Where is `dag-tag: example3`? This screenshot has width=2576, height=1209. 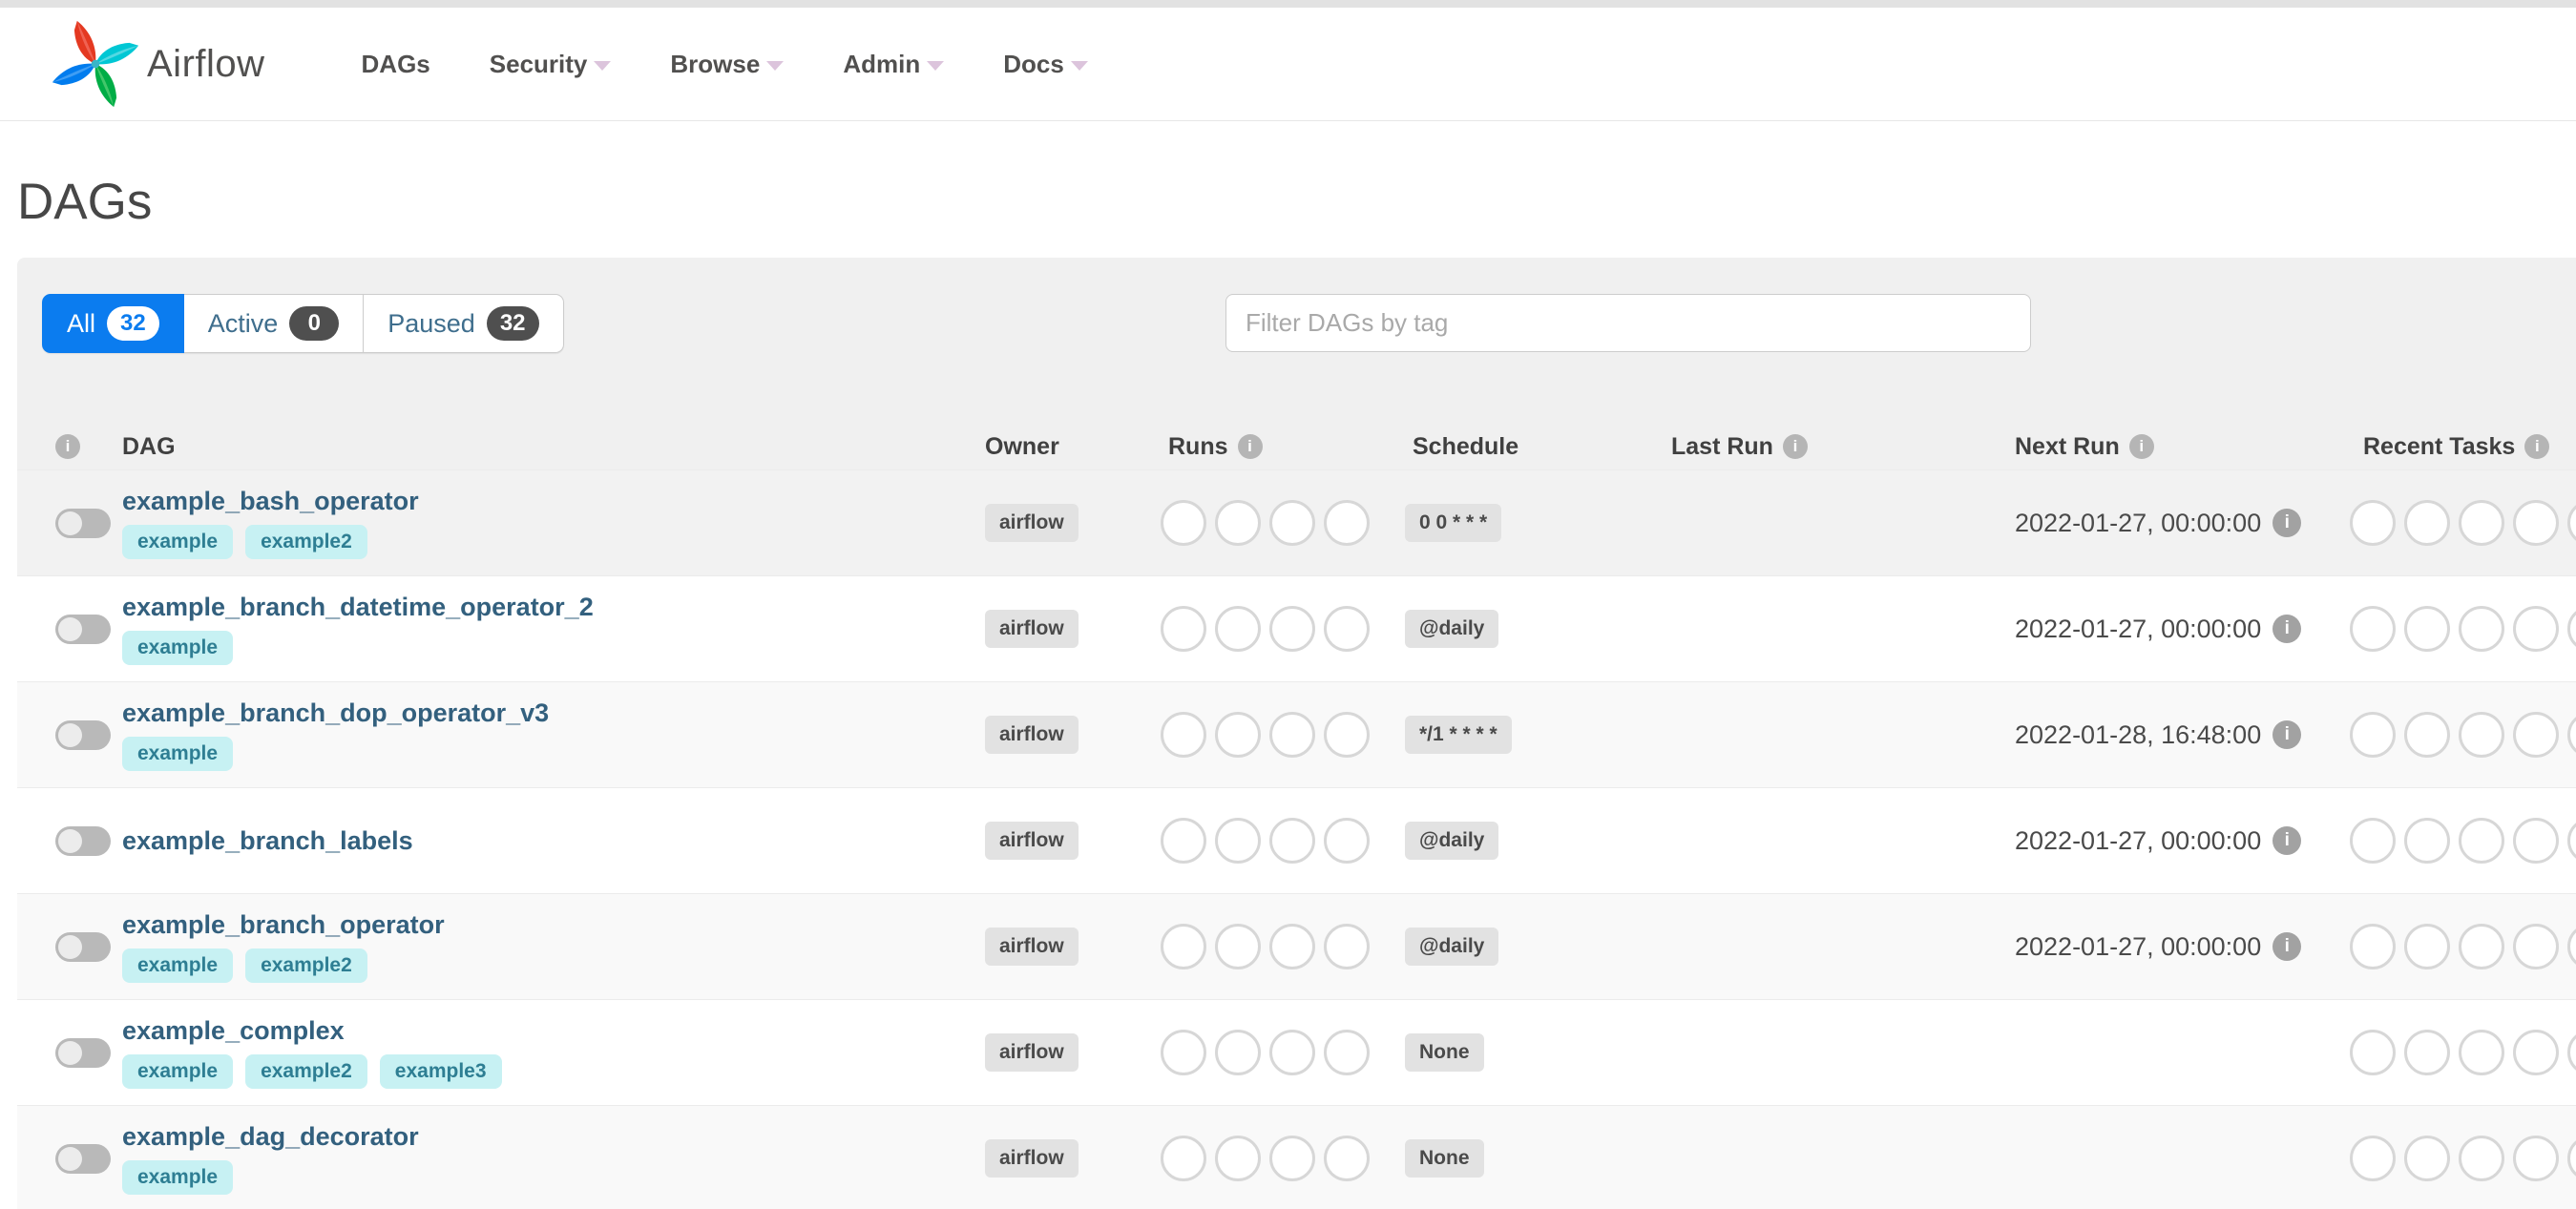
dag-tag: example3 is located at coordinates (440, 1071).